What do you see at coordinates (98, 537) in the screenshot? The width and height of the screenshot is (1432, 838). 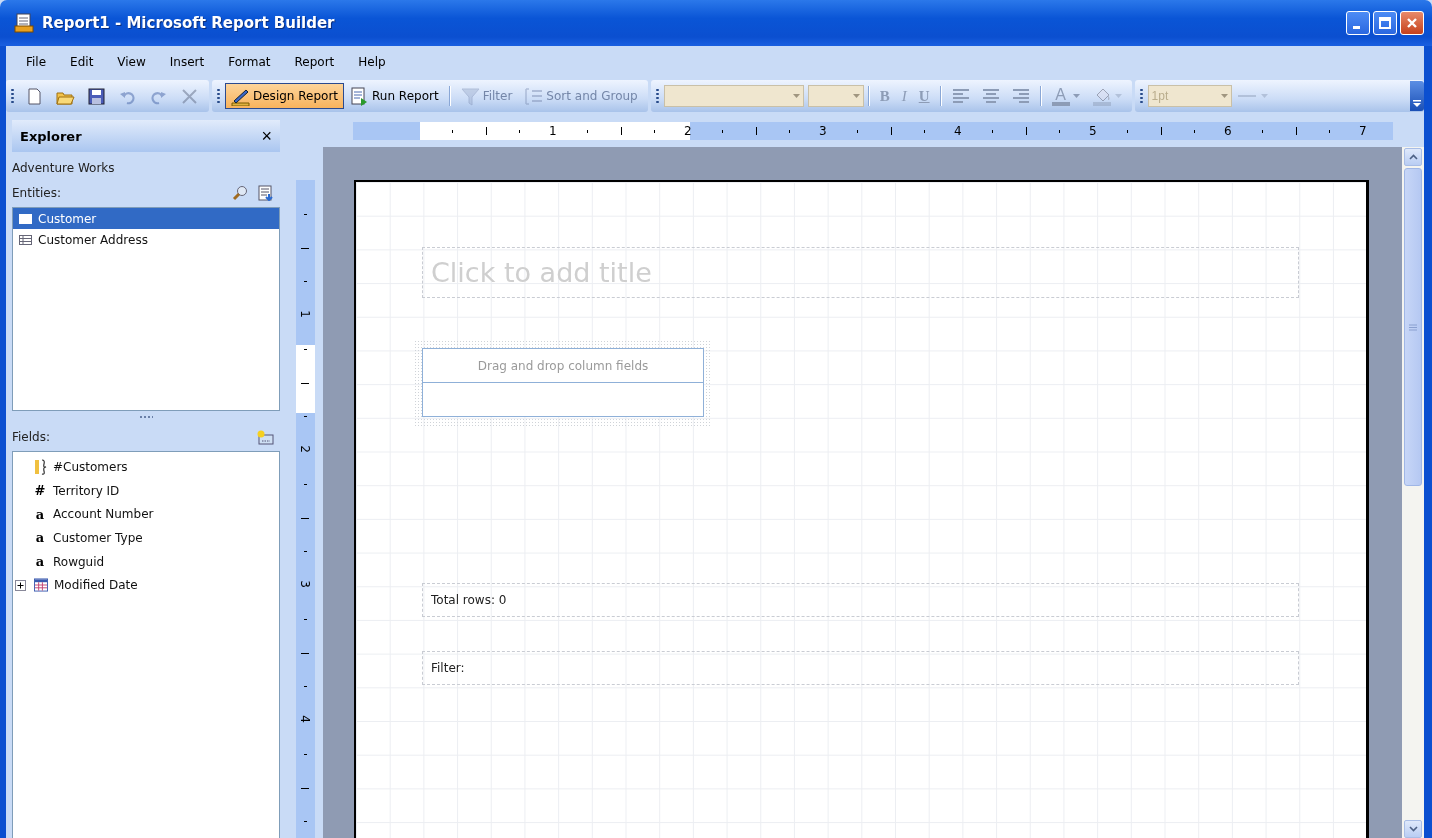 I see `field-item: Customer Type` at bounding box center [98, 537].